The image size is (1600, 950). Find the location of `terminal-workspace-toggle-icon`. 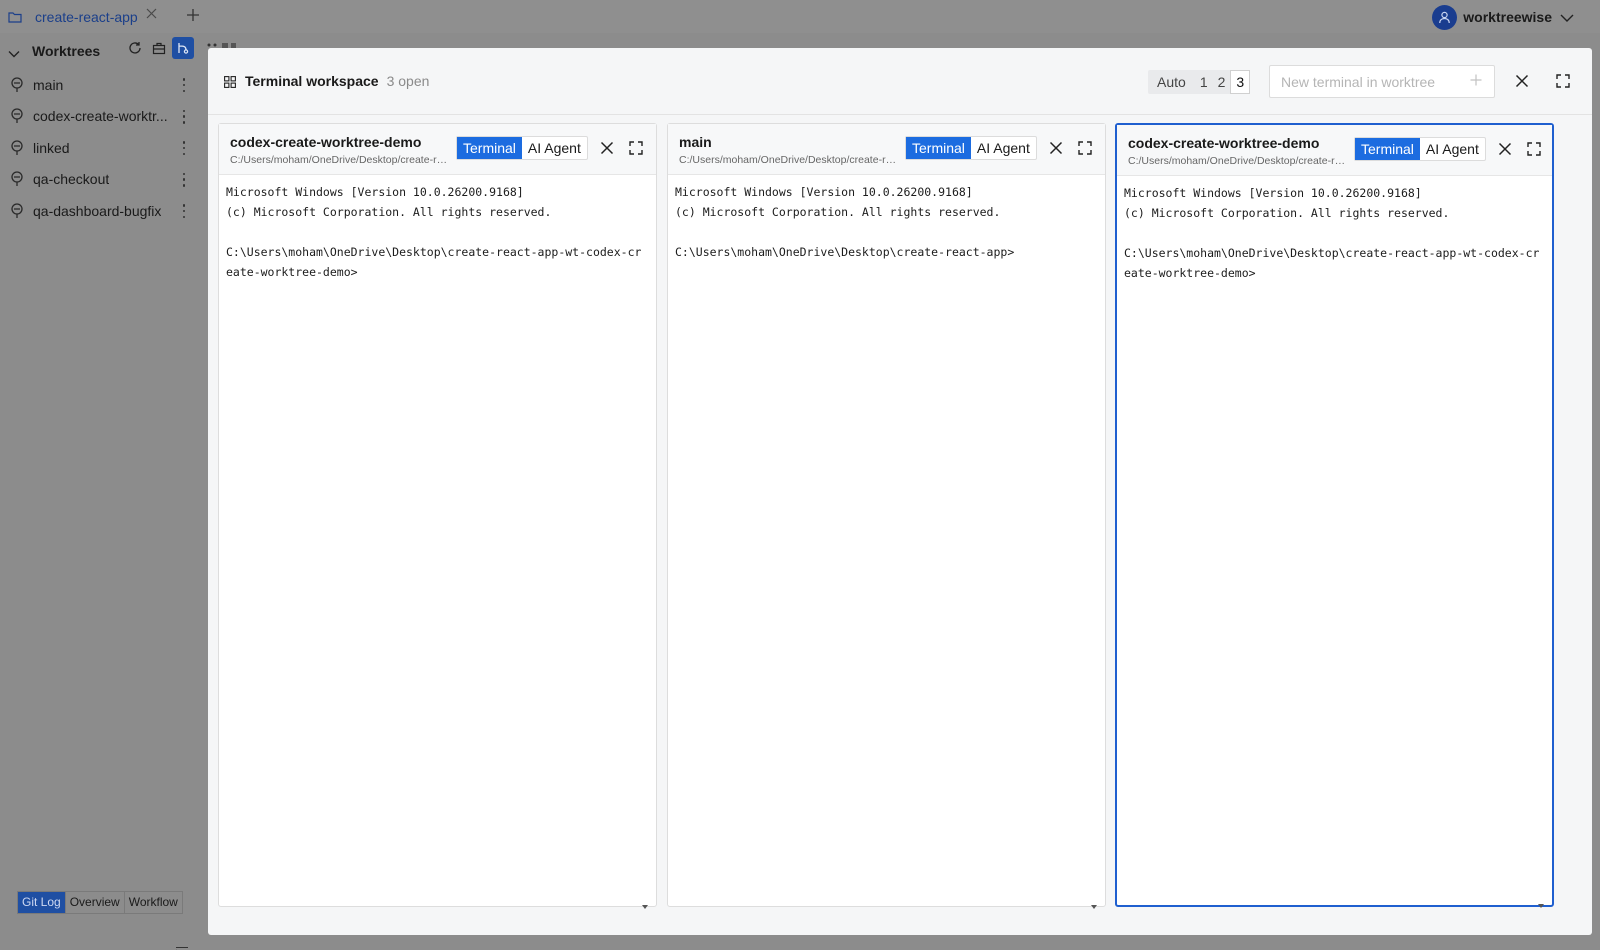

terminal-workspace-toggle-icon is located at coordinates (183, 48).